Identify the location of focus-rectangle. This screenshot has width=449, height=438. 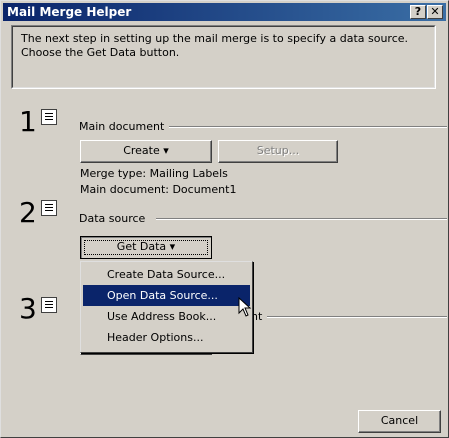
(146, 247).